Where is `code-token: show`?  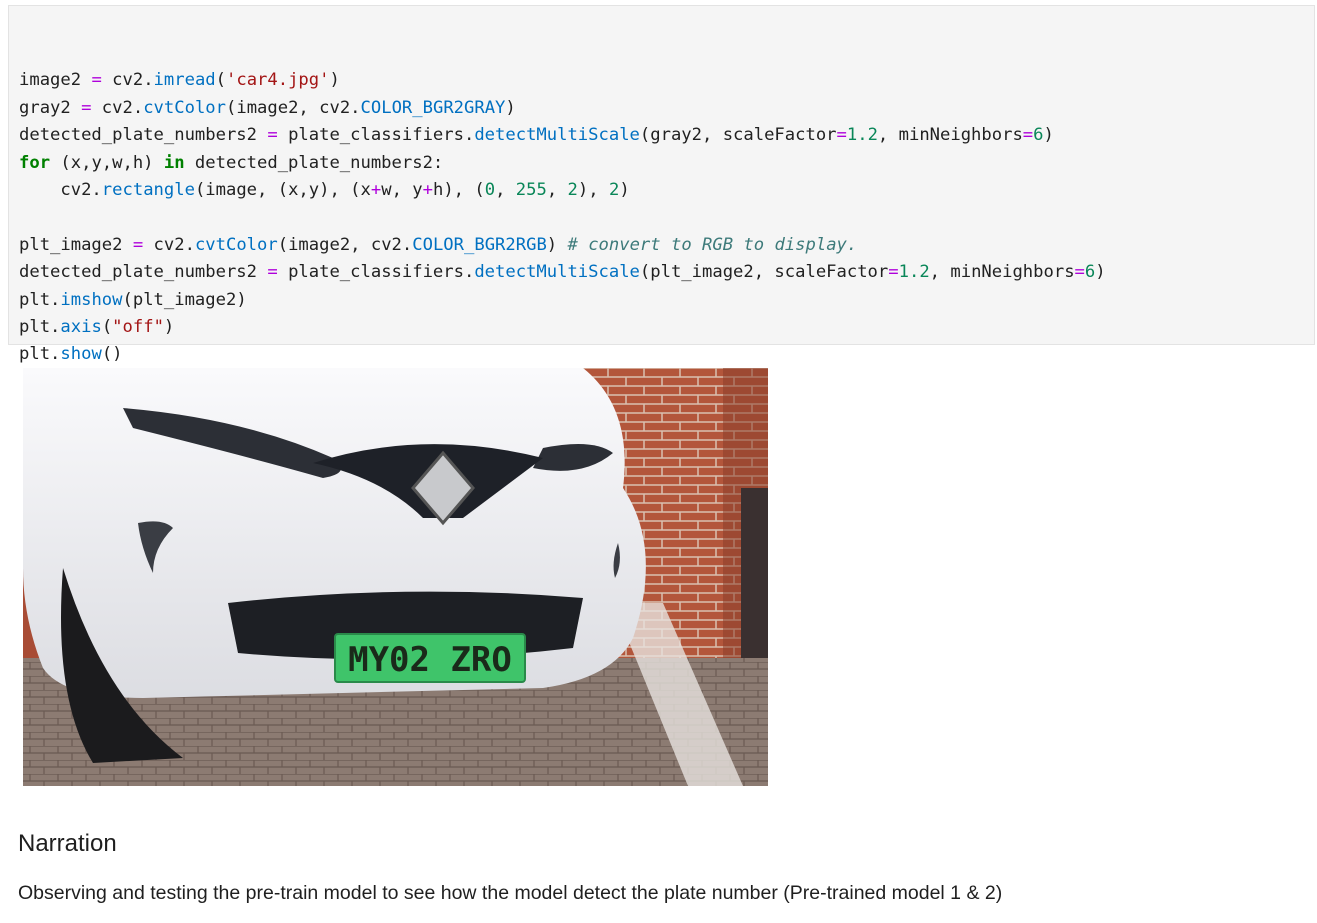 code-token: show is located at coordinates (81, 354).